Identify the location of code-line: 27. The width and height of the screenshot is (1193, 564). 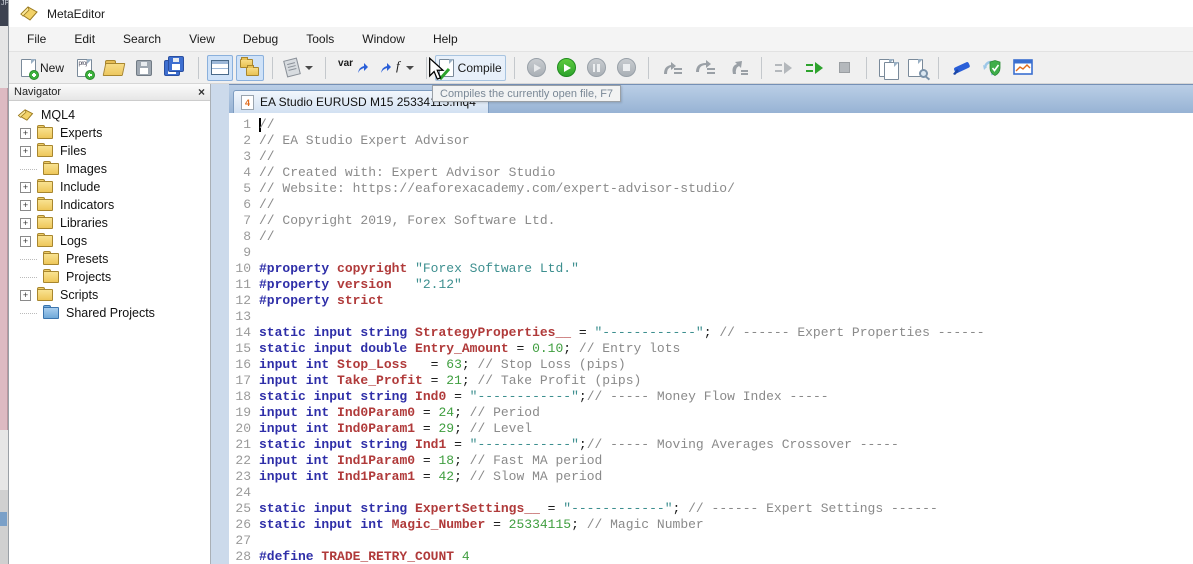
(711, 541).